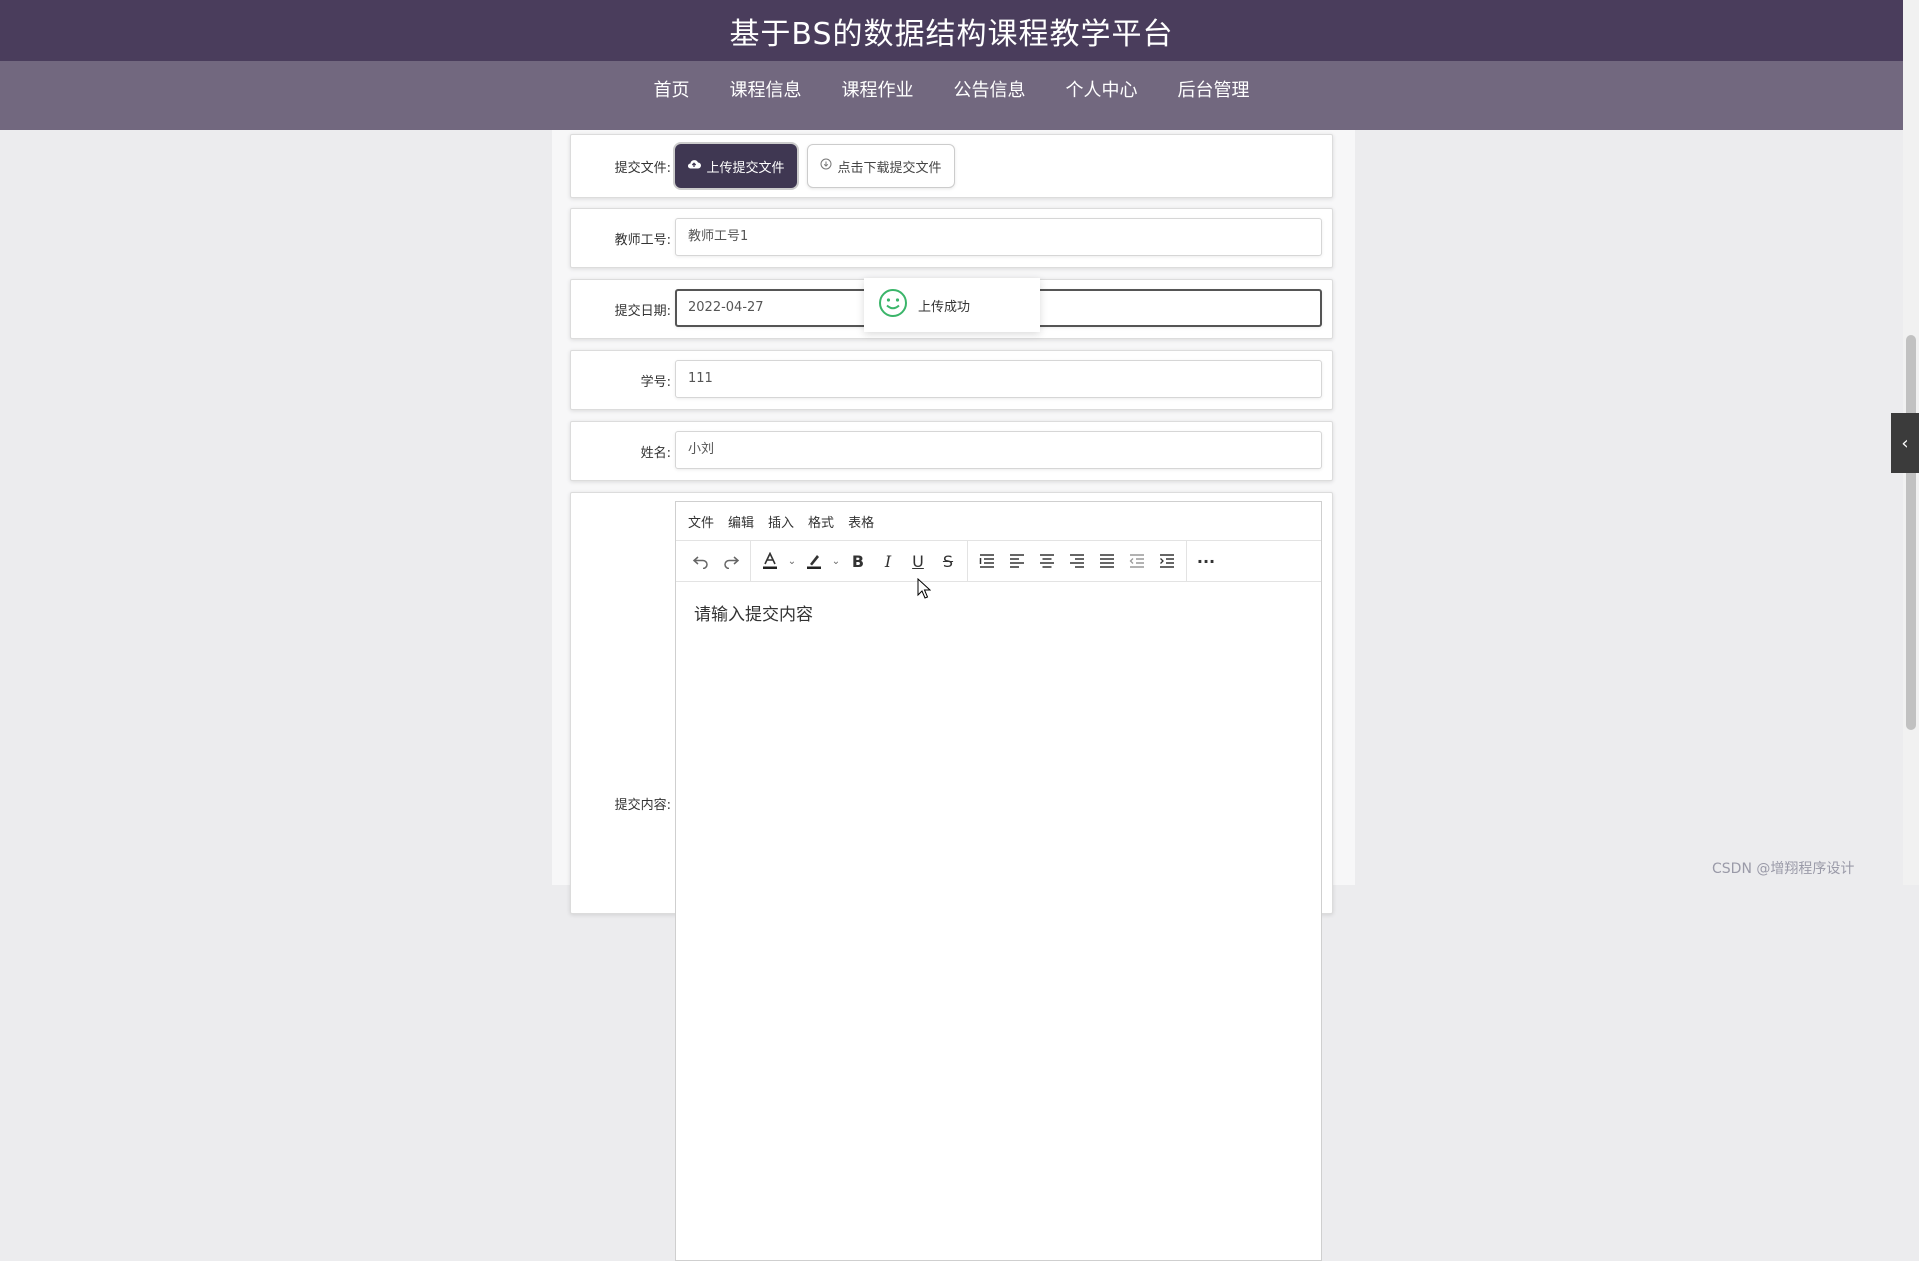 The width and height of the screenshot is (1919, 1261). Describe the element at coordinates (753, 615) in the screenshot. I see `editor-placeholder: 请输入提交内容` at that location.